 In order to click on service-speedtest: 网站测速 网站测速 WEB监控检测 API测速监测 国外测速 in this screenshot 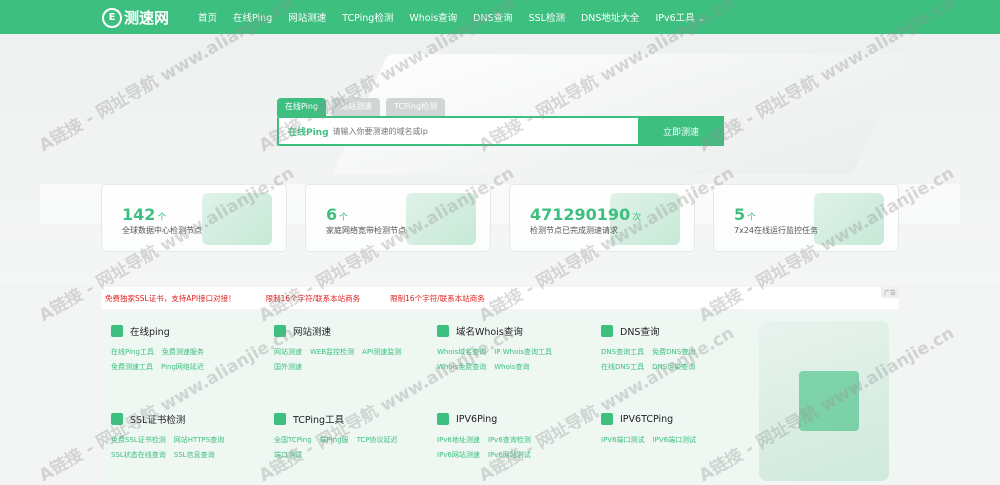, I will do `click(349, 350)`.